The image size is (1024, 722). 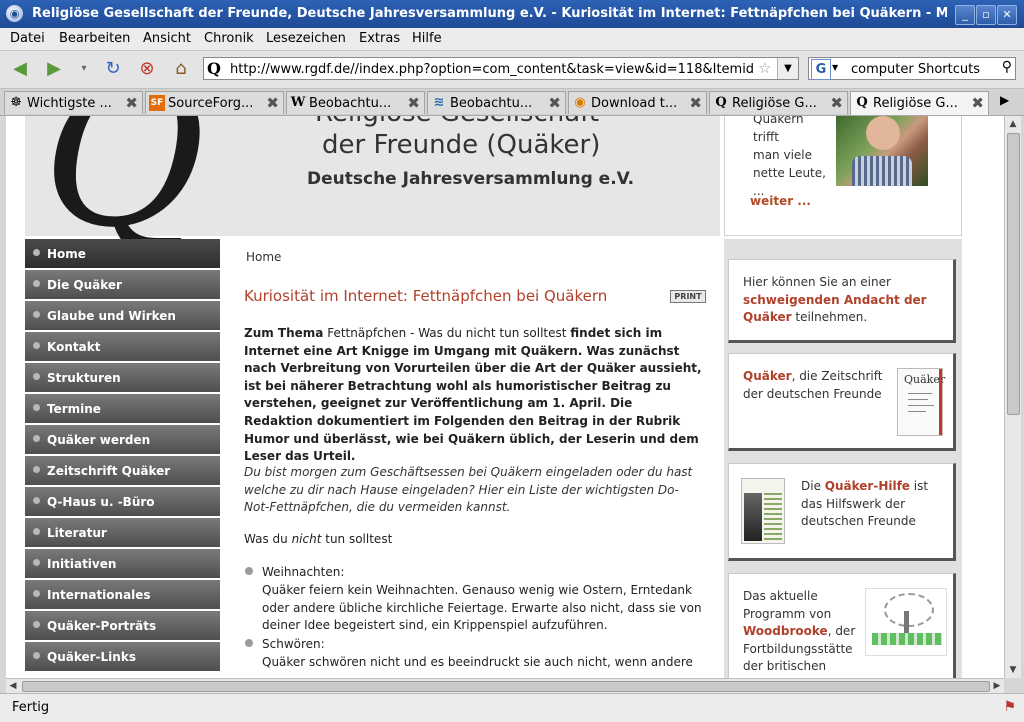 I want to click on quaker-logo: Q, so click(x=124, y=186).